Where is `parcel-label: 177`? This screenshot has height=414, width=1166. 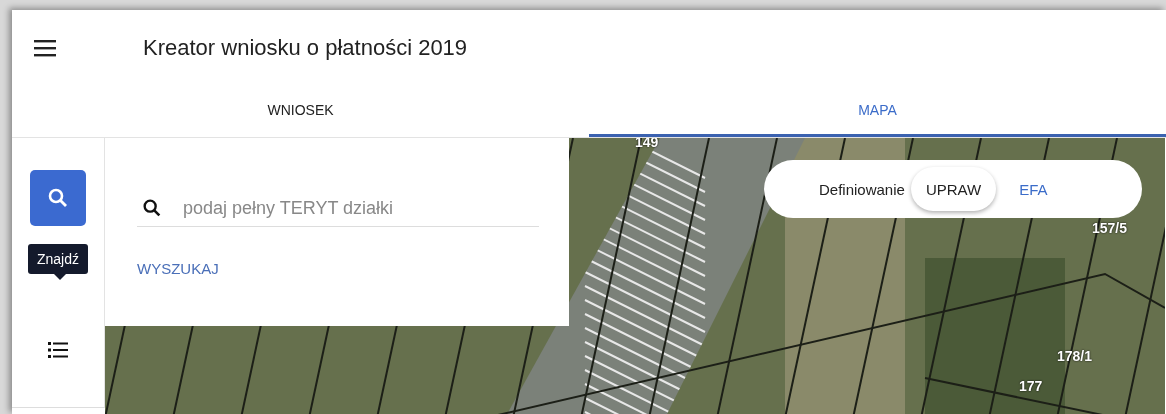
parcel-label: 177 is located at coordinates (1031, 386).